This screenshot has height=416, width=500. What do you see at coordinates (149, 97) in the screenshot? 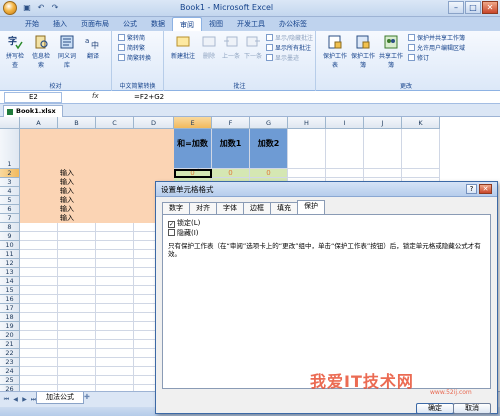
I see `formula-input: =F2+G2` at bounding box center [149, 97].